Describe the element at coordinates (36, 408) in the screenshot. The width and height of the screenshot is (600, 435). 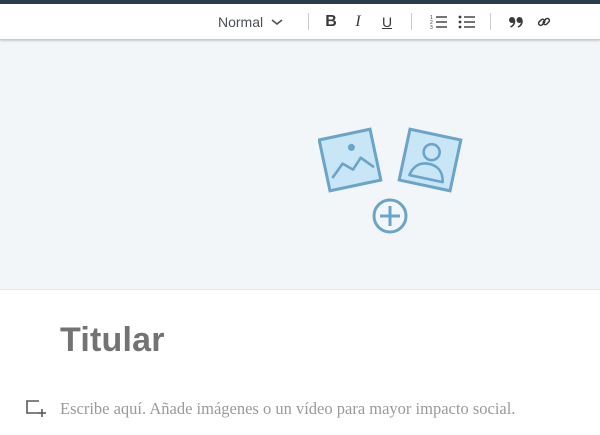
I see `add-media-icon` at that location.